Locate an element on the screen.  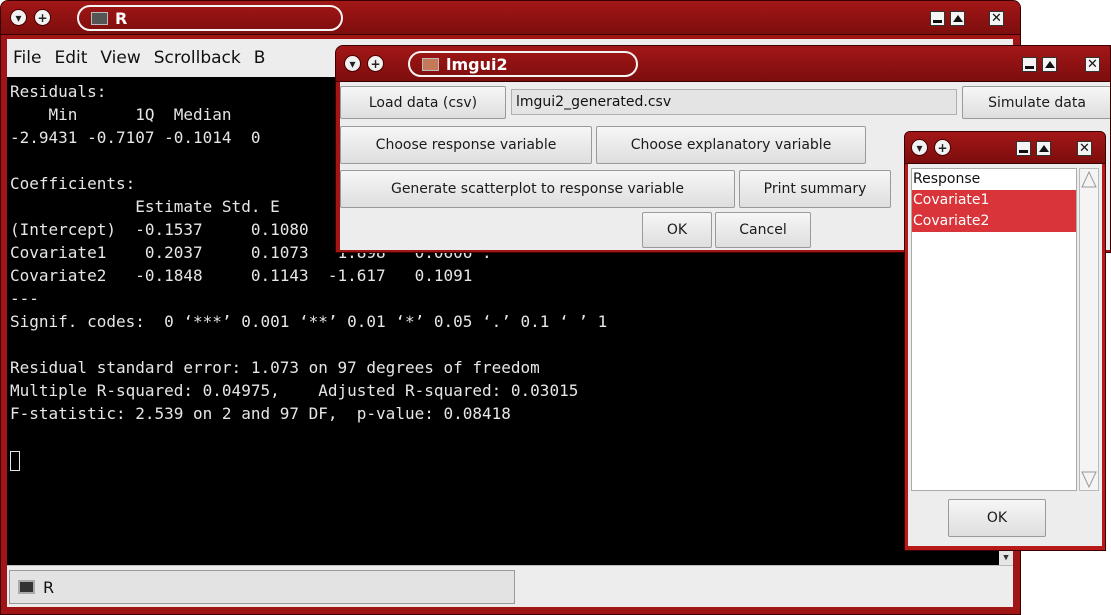
console-line: Covariate2 -0.1848 0.1143 -1.617 0.1091 is located at coordinates (241, 275).